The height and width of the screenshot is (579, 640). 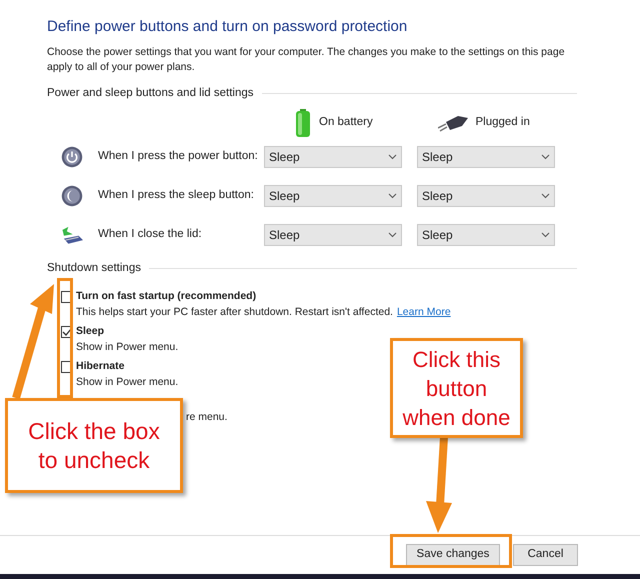 I want to click on battery-icon, so click(x=303, y=122).